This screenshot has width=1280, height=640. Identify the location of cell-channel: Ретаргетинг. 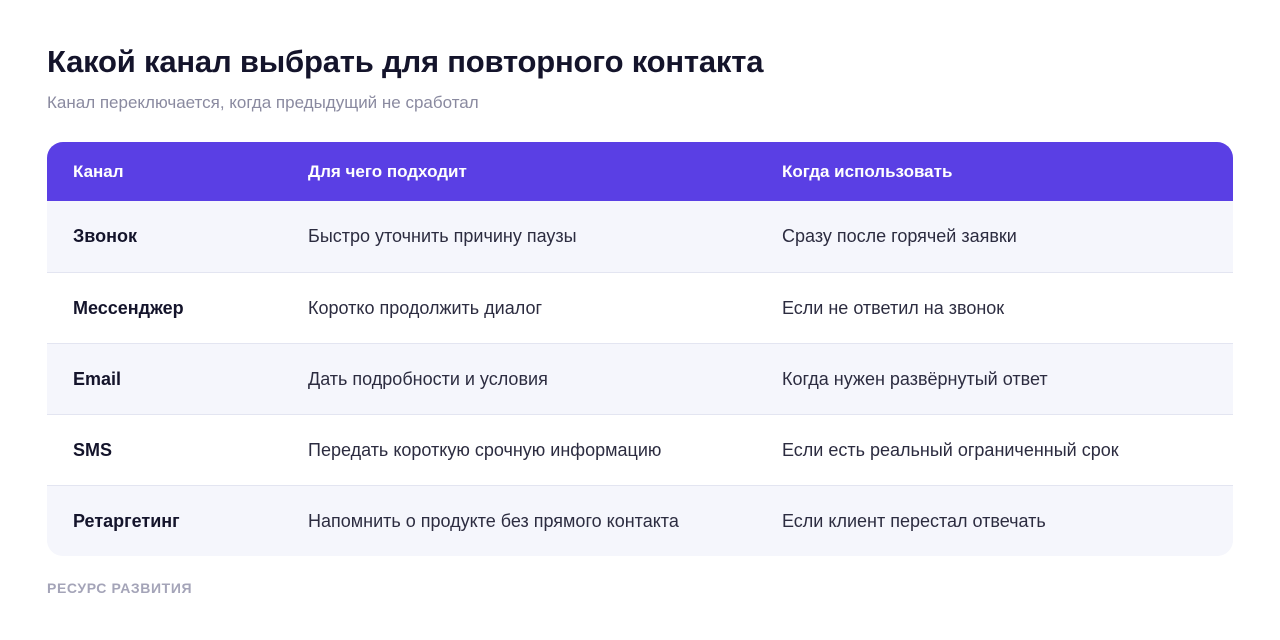
(126, 520).